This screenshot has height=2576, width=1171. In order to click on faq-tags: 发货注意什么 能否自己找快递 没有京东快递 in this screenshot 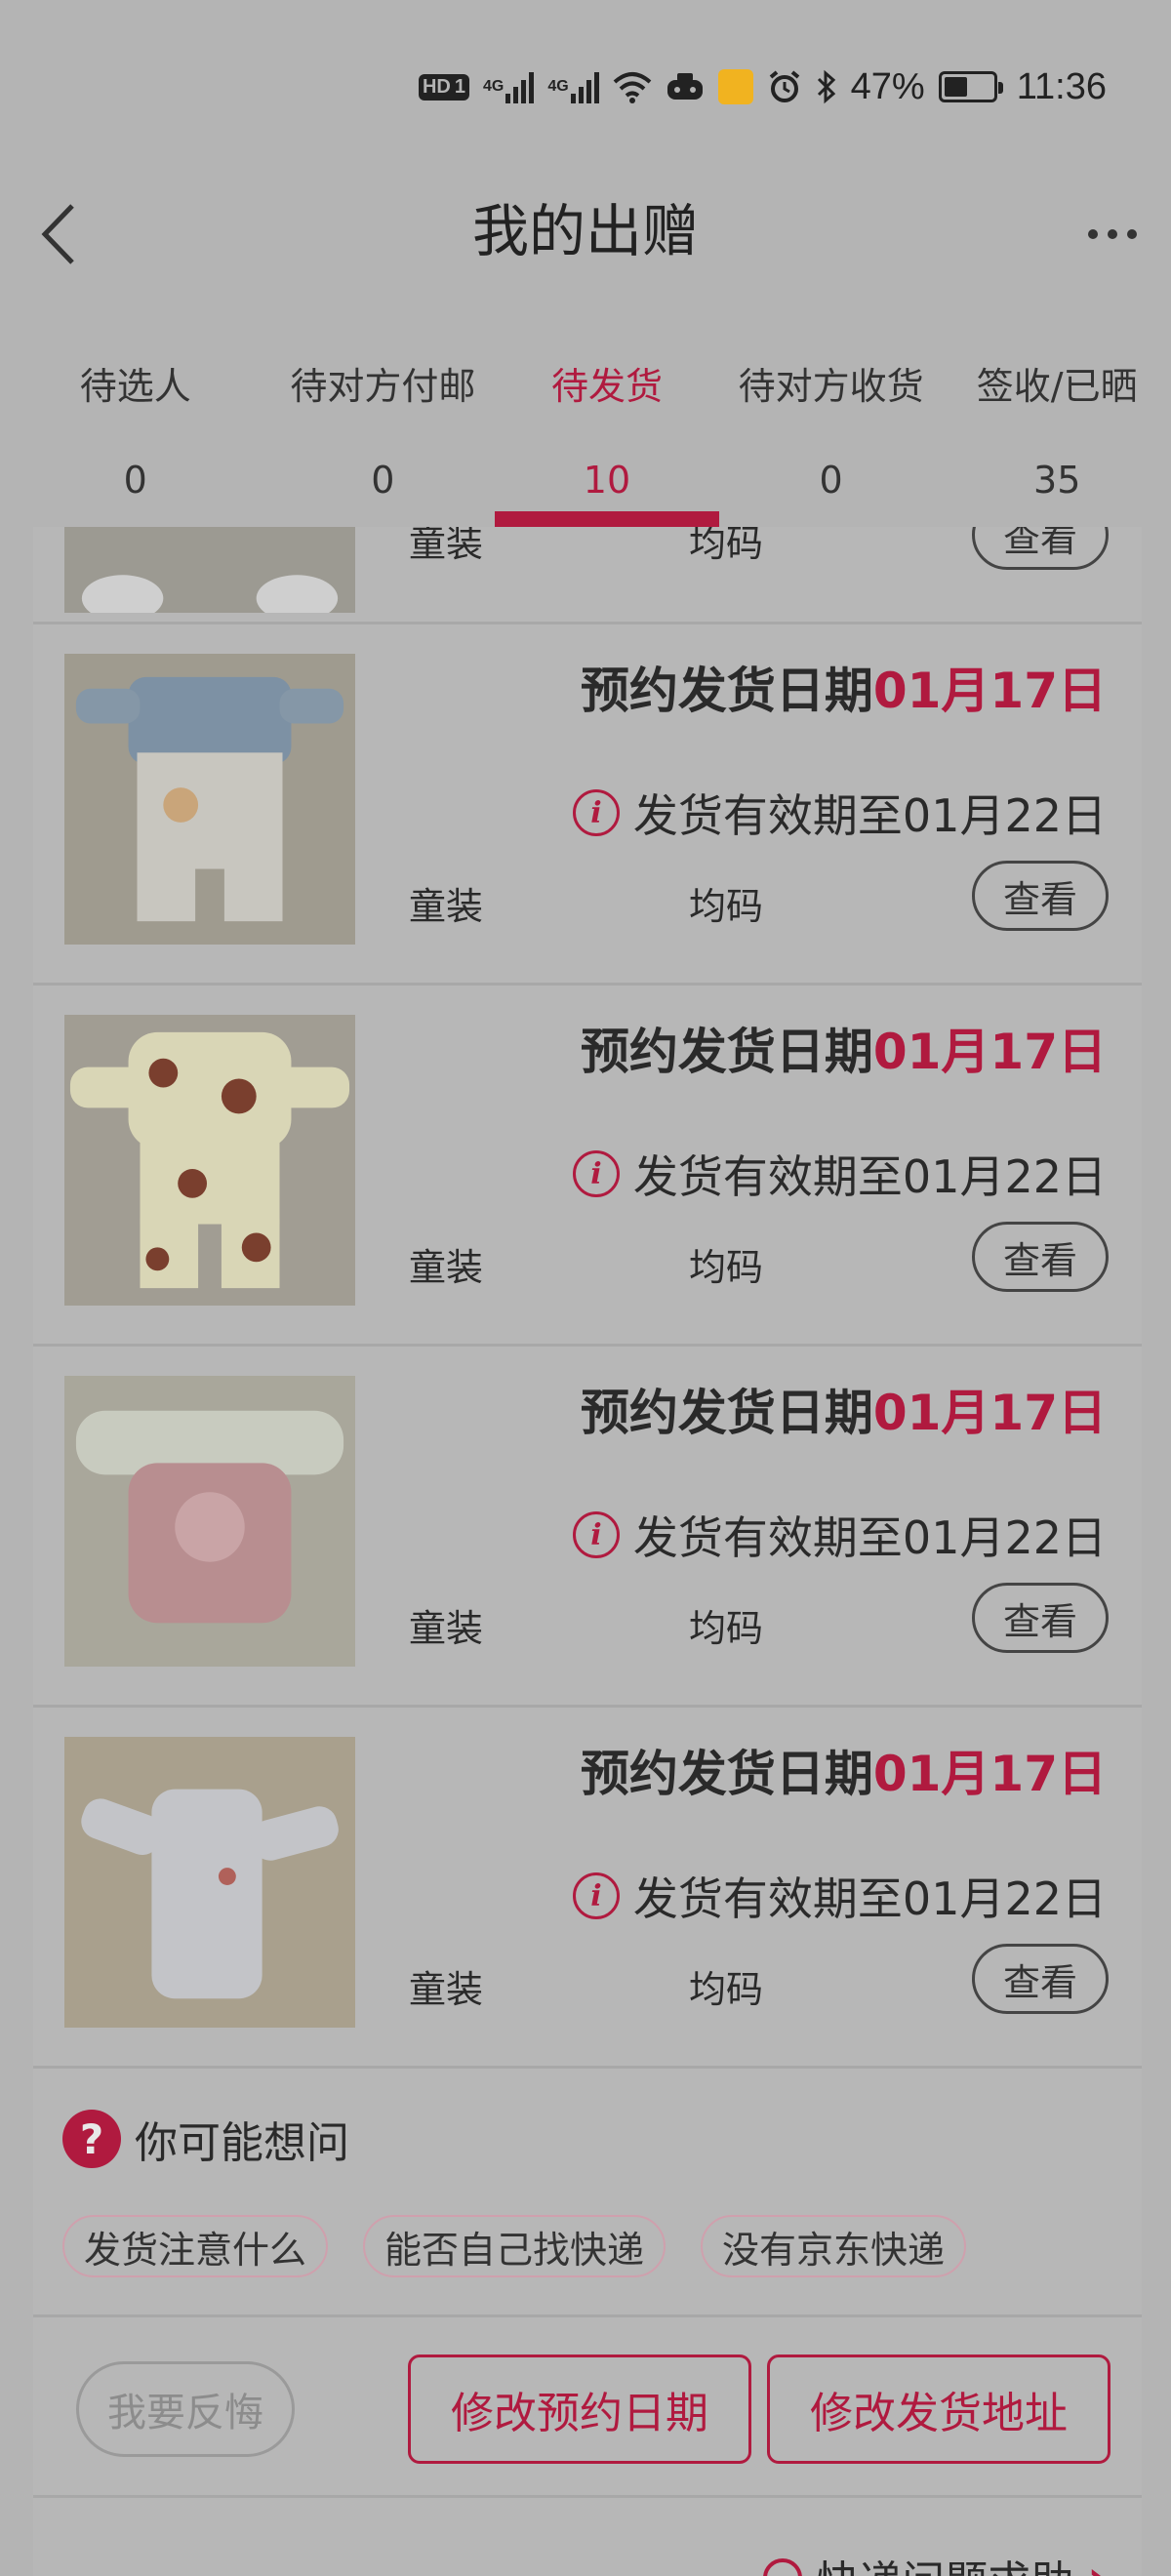, I will do `click(514, 2246)`.